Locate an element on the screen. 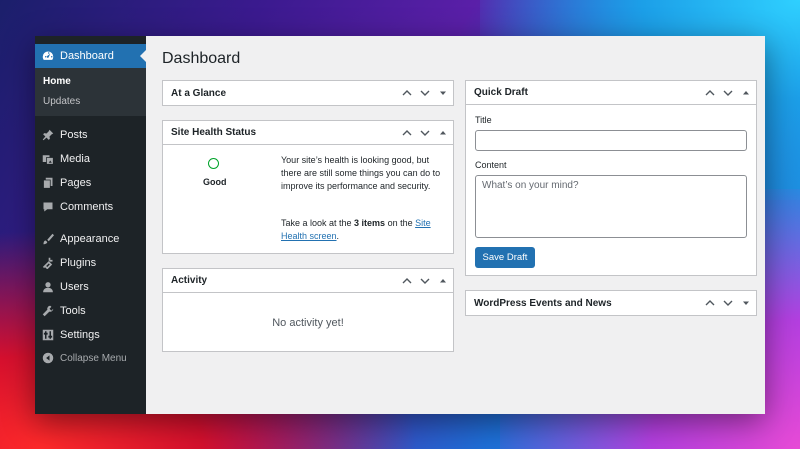 The width and height of the screenshot is (800, 449). save-draft-button: Save Draft is located at coordinates (505, 257).